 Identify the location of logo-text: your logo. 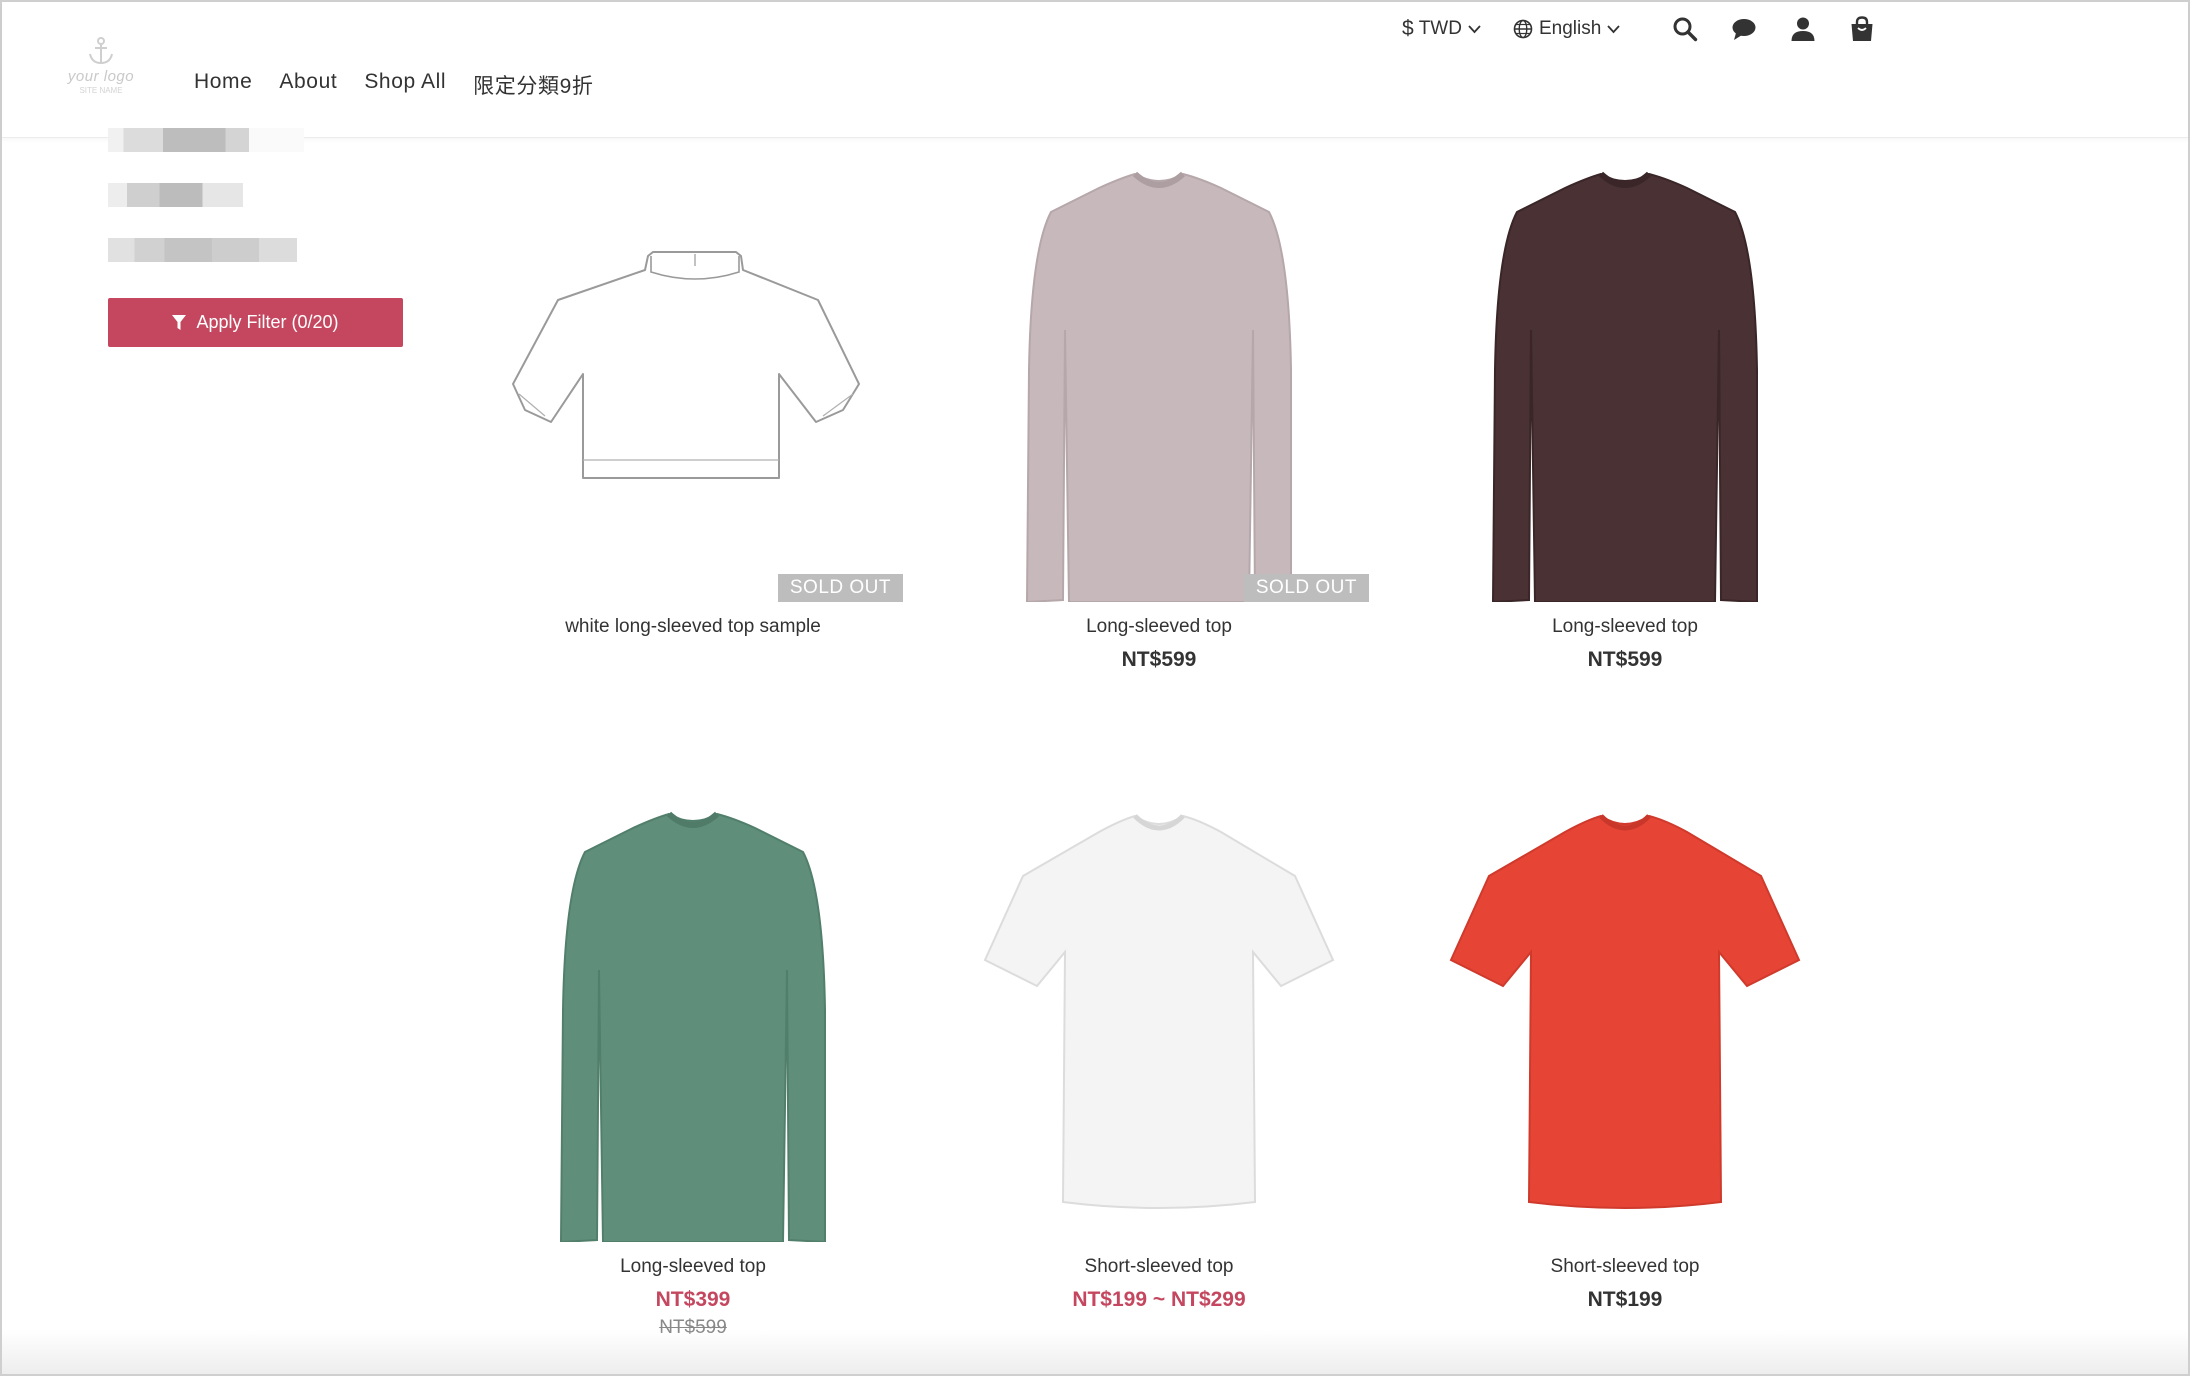
(101, 76).